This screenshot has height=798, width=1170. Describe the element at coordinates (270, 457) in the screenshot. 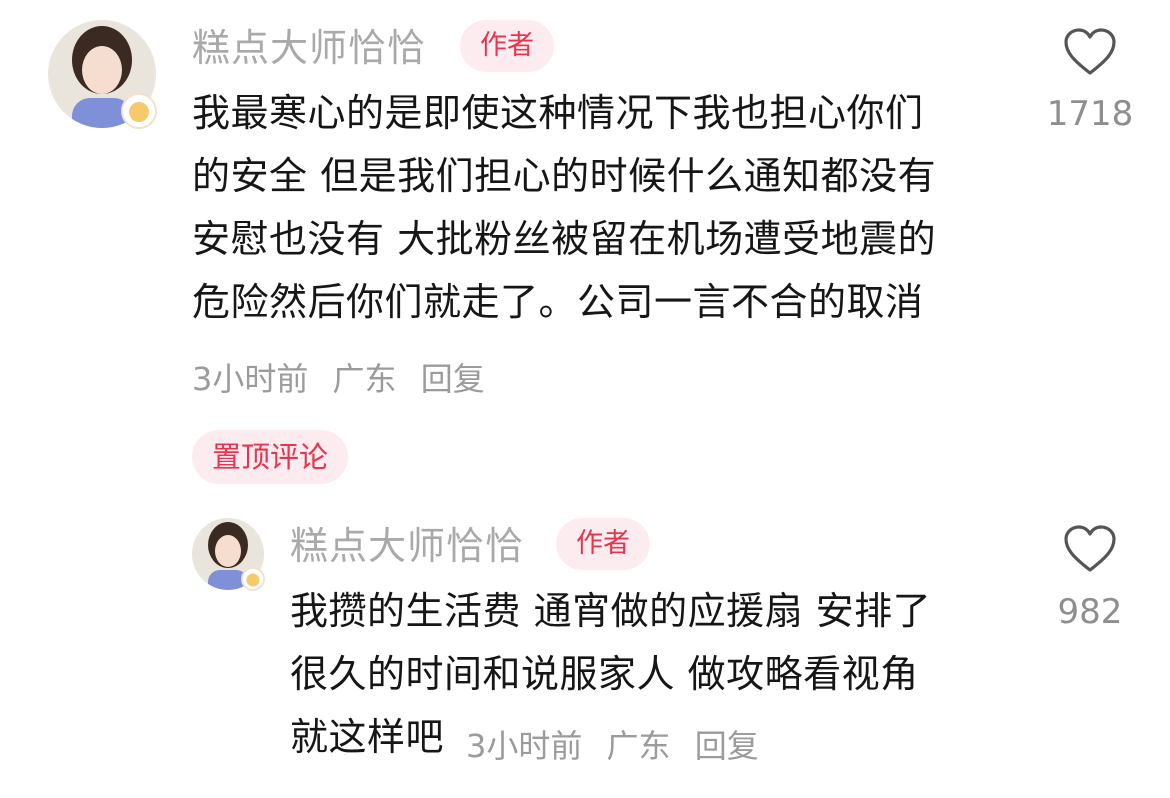

I see `pinned-comment-badge: 置顶评论` at that location.